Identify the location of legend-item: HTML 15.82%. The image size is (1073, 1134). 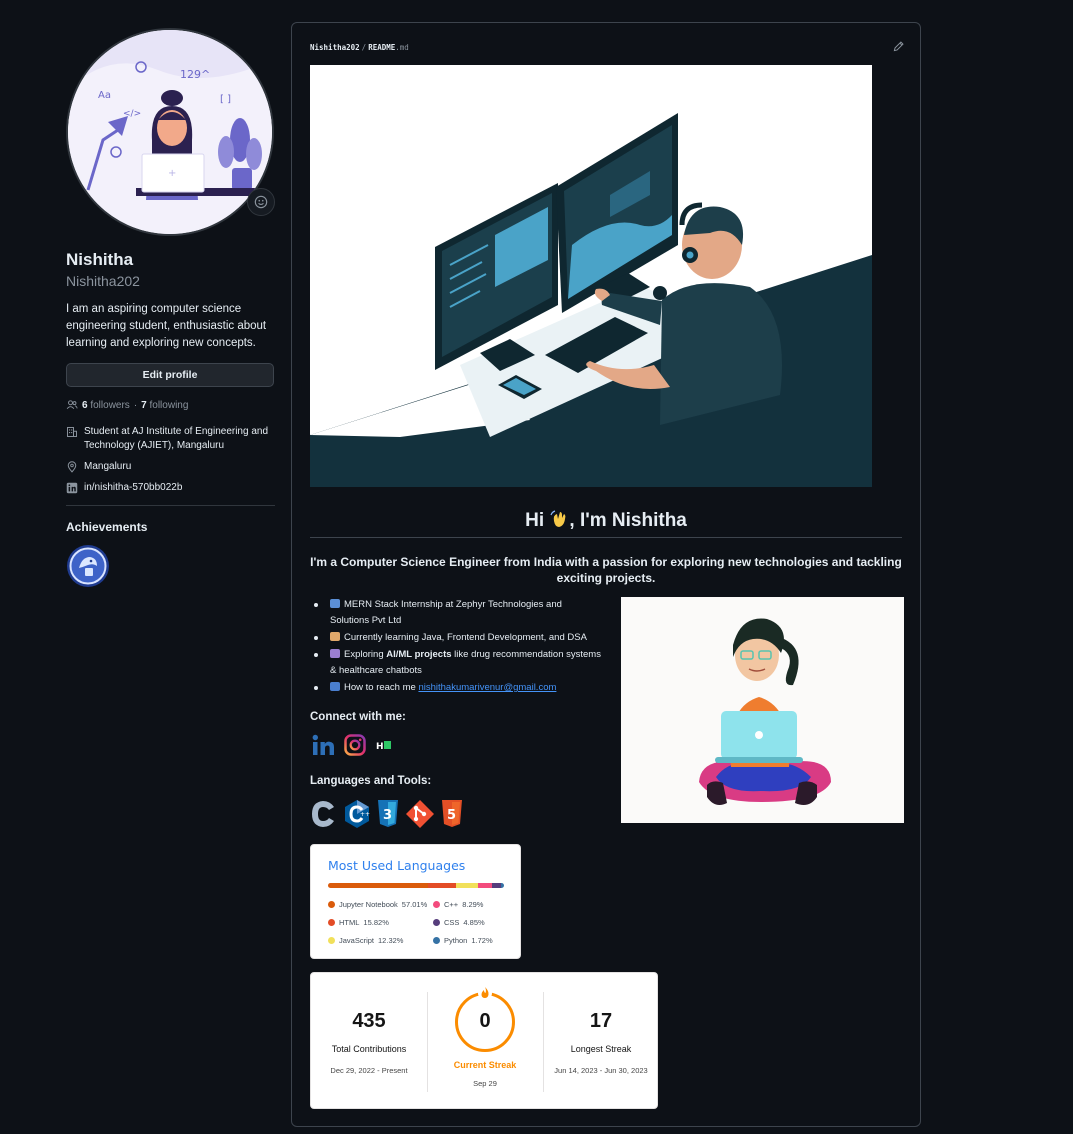
(380, 922).